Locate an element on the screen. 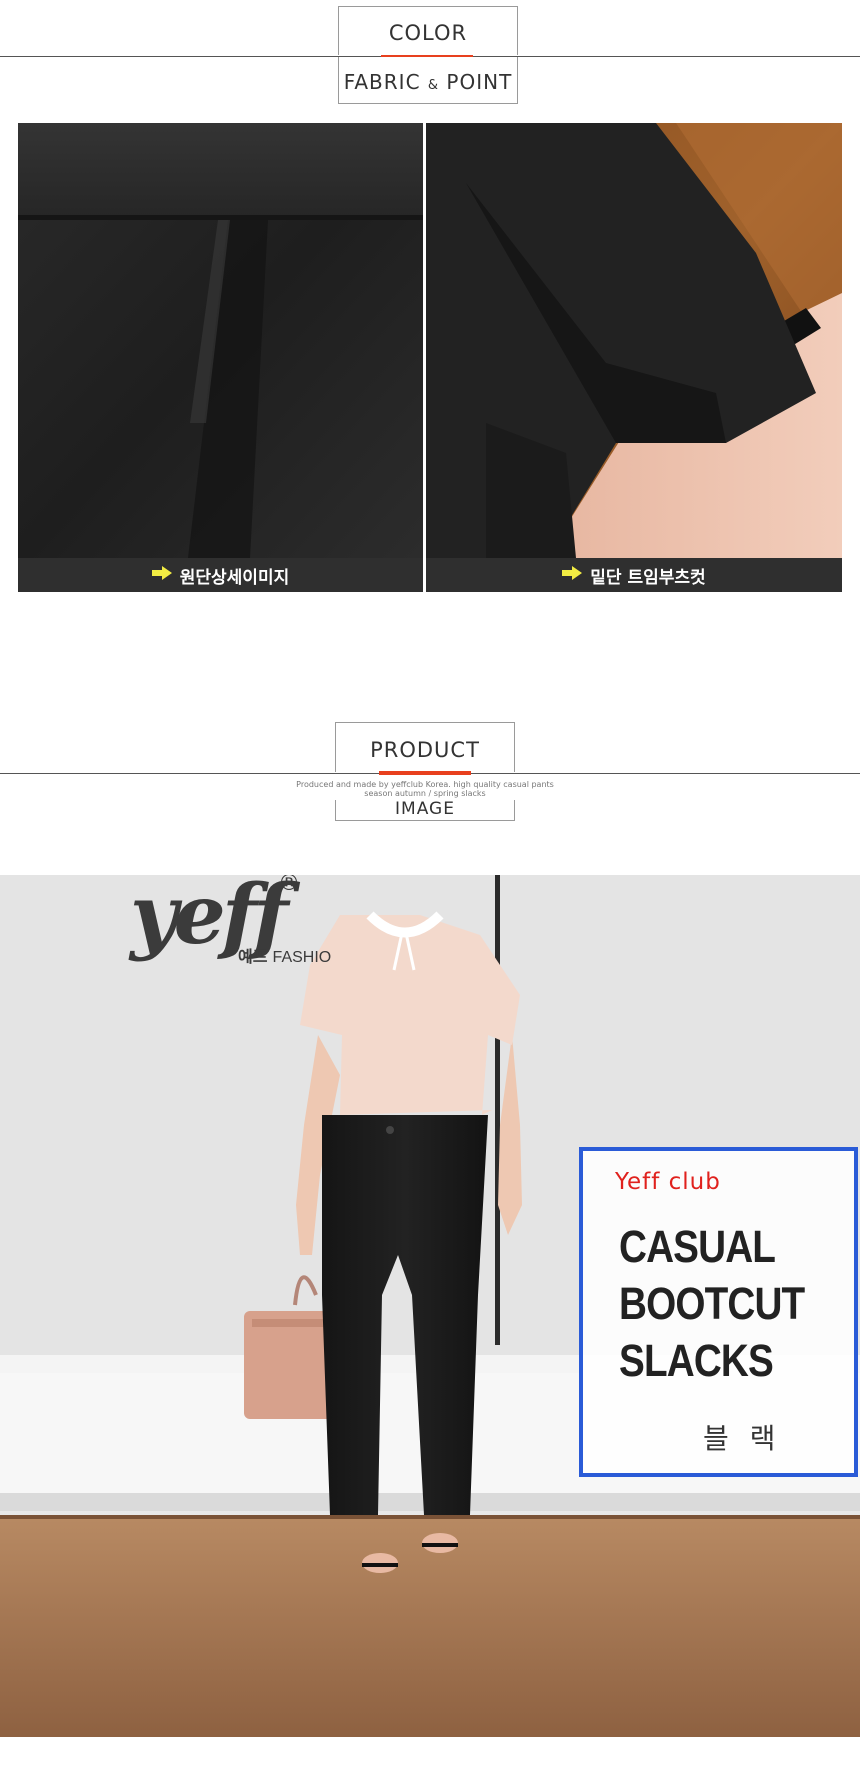 This screenshot has width=860, height=1791. product-subtitle-line2: season autumn / spring slacks is located at coordinates (425, 793).